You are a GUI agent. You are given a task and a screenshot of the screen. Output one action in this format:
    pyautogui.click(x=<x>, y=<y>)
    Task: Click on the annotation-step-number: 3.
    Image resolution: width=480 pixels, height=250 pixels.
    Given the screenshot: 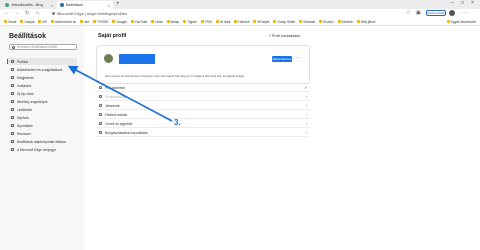 What is the action you would take?
    pyautogui.click(x=177, y=122)
    